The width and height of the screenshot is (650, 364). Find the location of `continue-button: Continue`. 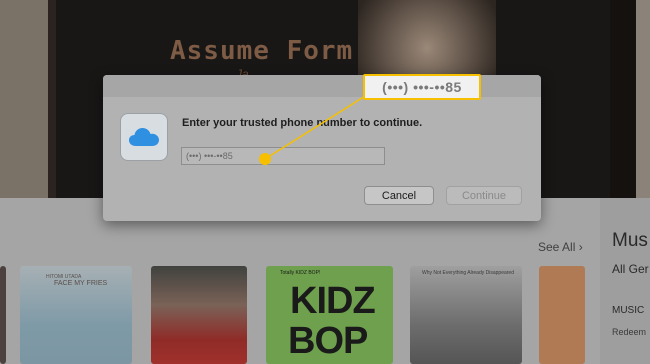

continue-button: Continue is located at coordinates (484, 195).